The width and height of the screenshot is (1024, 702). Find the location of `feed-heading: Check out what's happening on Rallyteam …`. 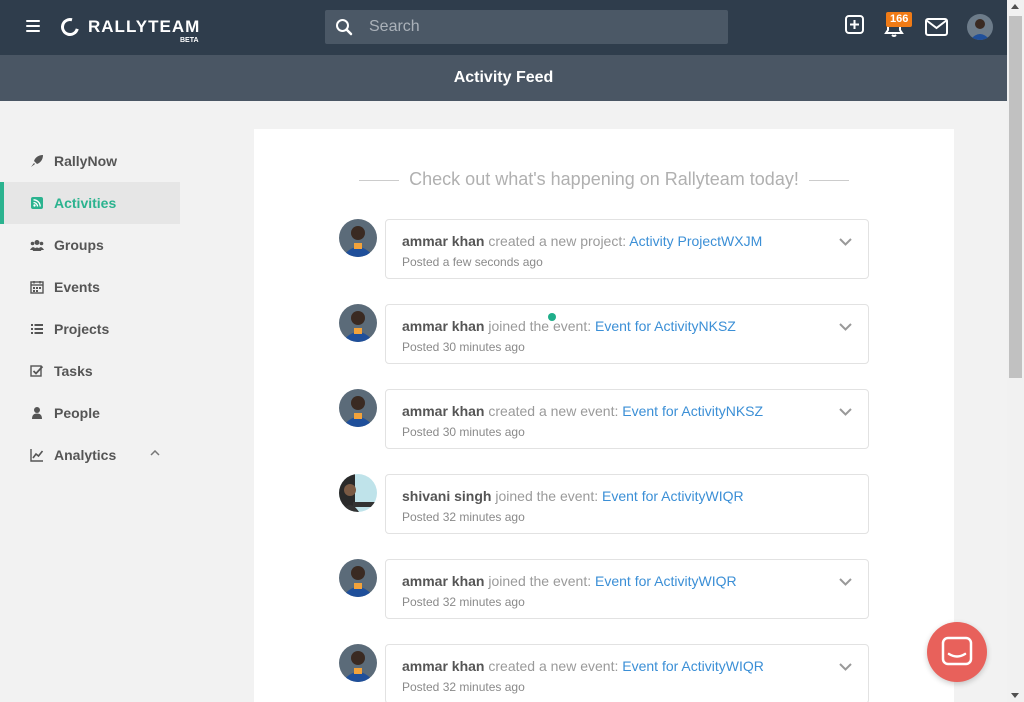

feed-heading: Check out what's happening on Rallyteam … is located at coordinates (604, 179).